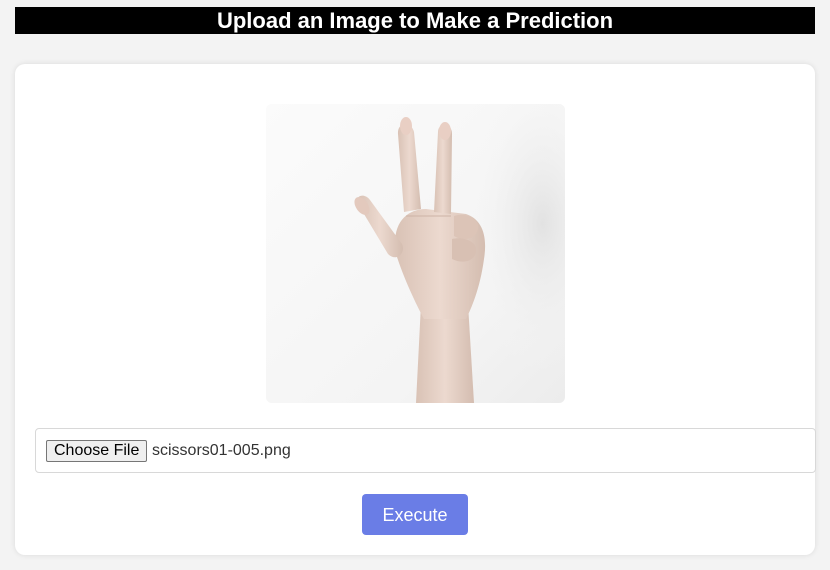 This screenshot has height=570, width=830. I want to click on execute-button: Execute, so click(415, 514).